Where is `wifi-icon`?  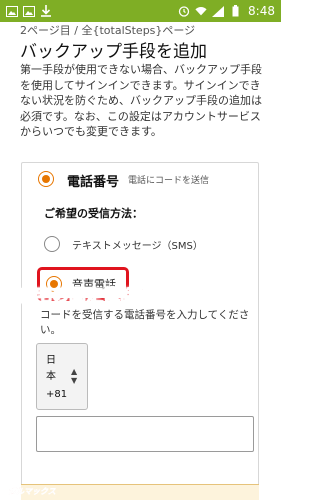 wifi-icon is located at coordinates (201, 11).